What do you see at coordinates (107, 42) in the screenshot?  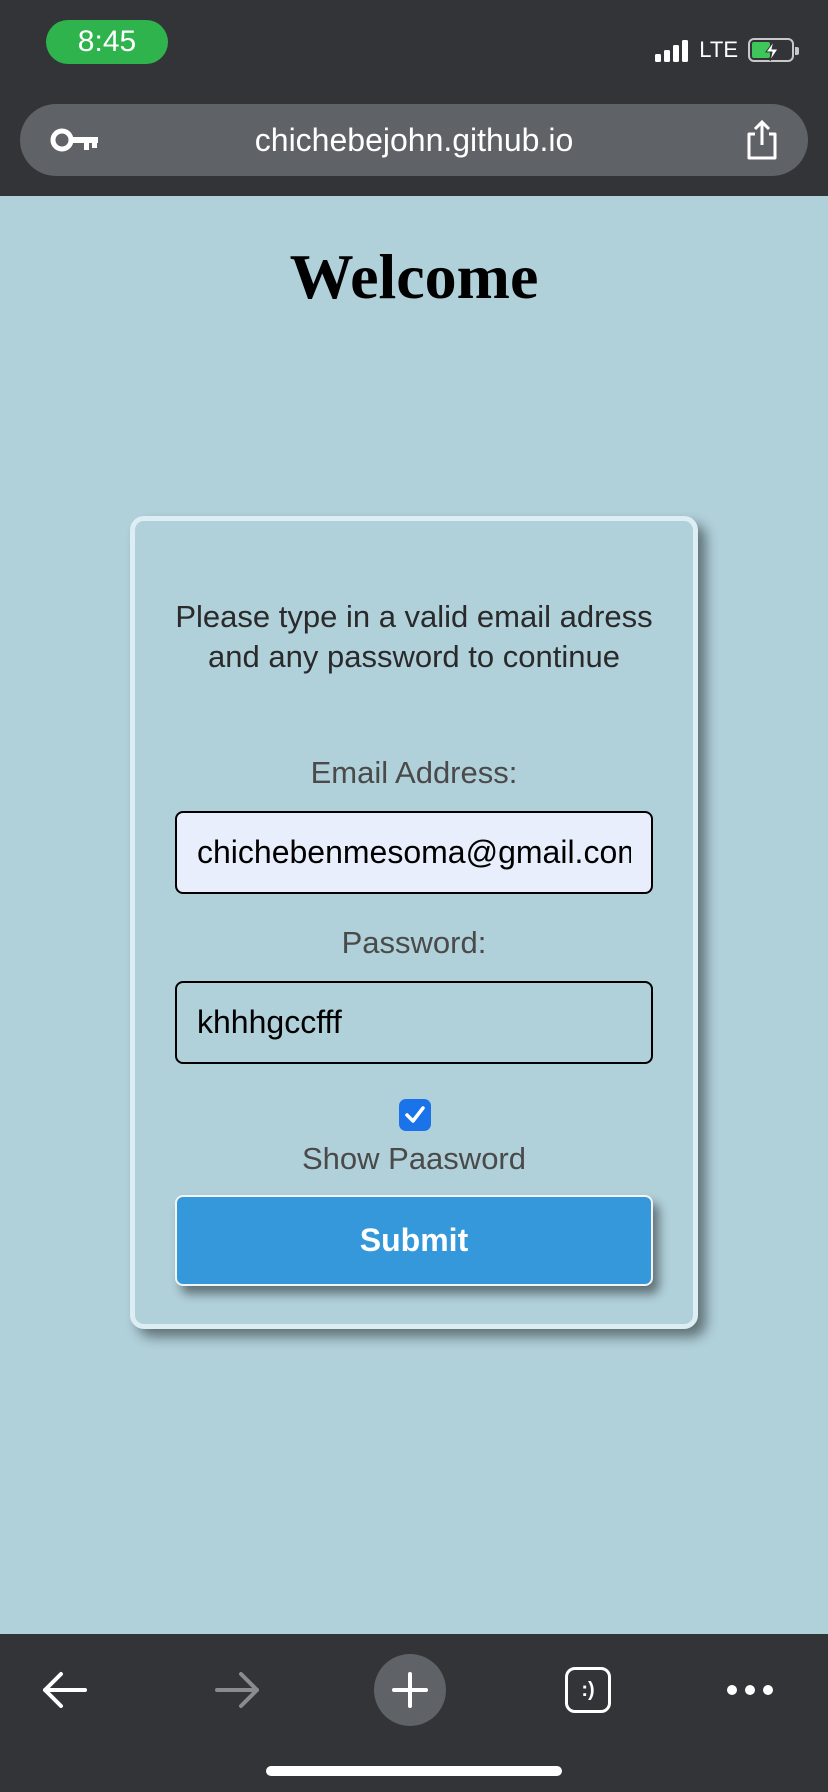 I see `status-time: 8:45` at bounding box center [107, 42].